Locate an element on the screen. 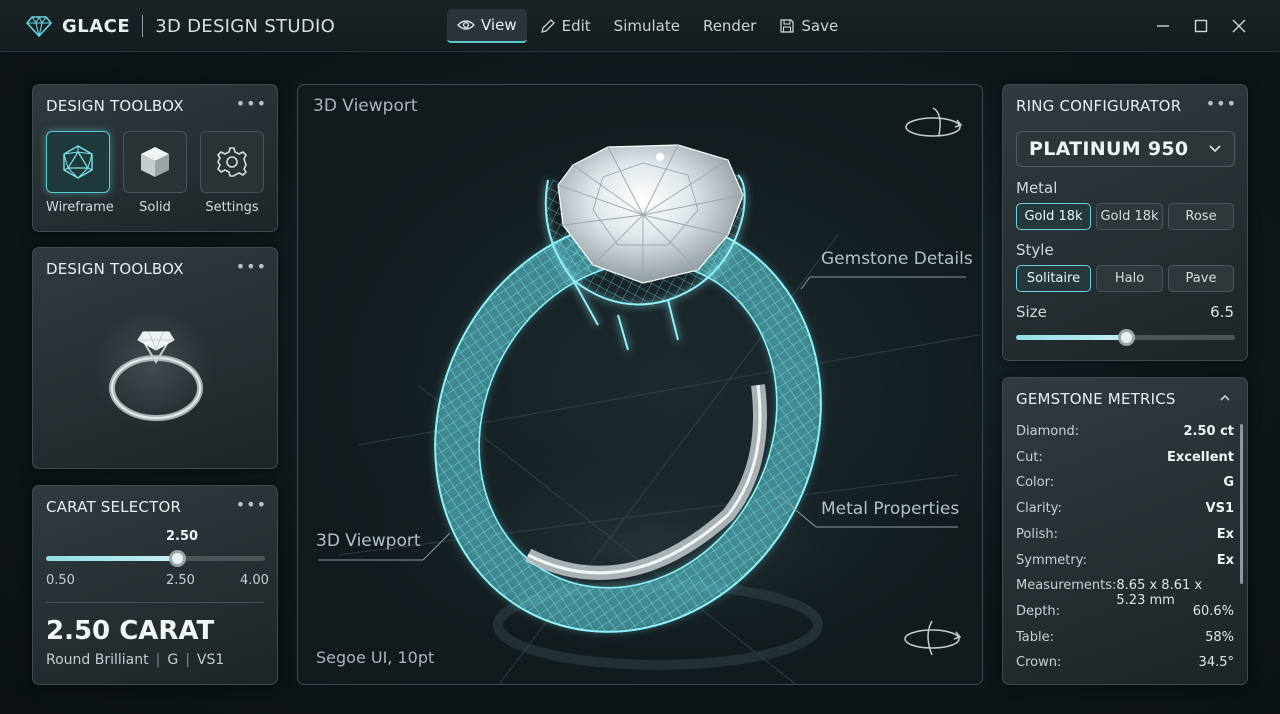 This screenshot has height=714, width=1280. minimize-button is located at coordinates (1163, 26).